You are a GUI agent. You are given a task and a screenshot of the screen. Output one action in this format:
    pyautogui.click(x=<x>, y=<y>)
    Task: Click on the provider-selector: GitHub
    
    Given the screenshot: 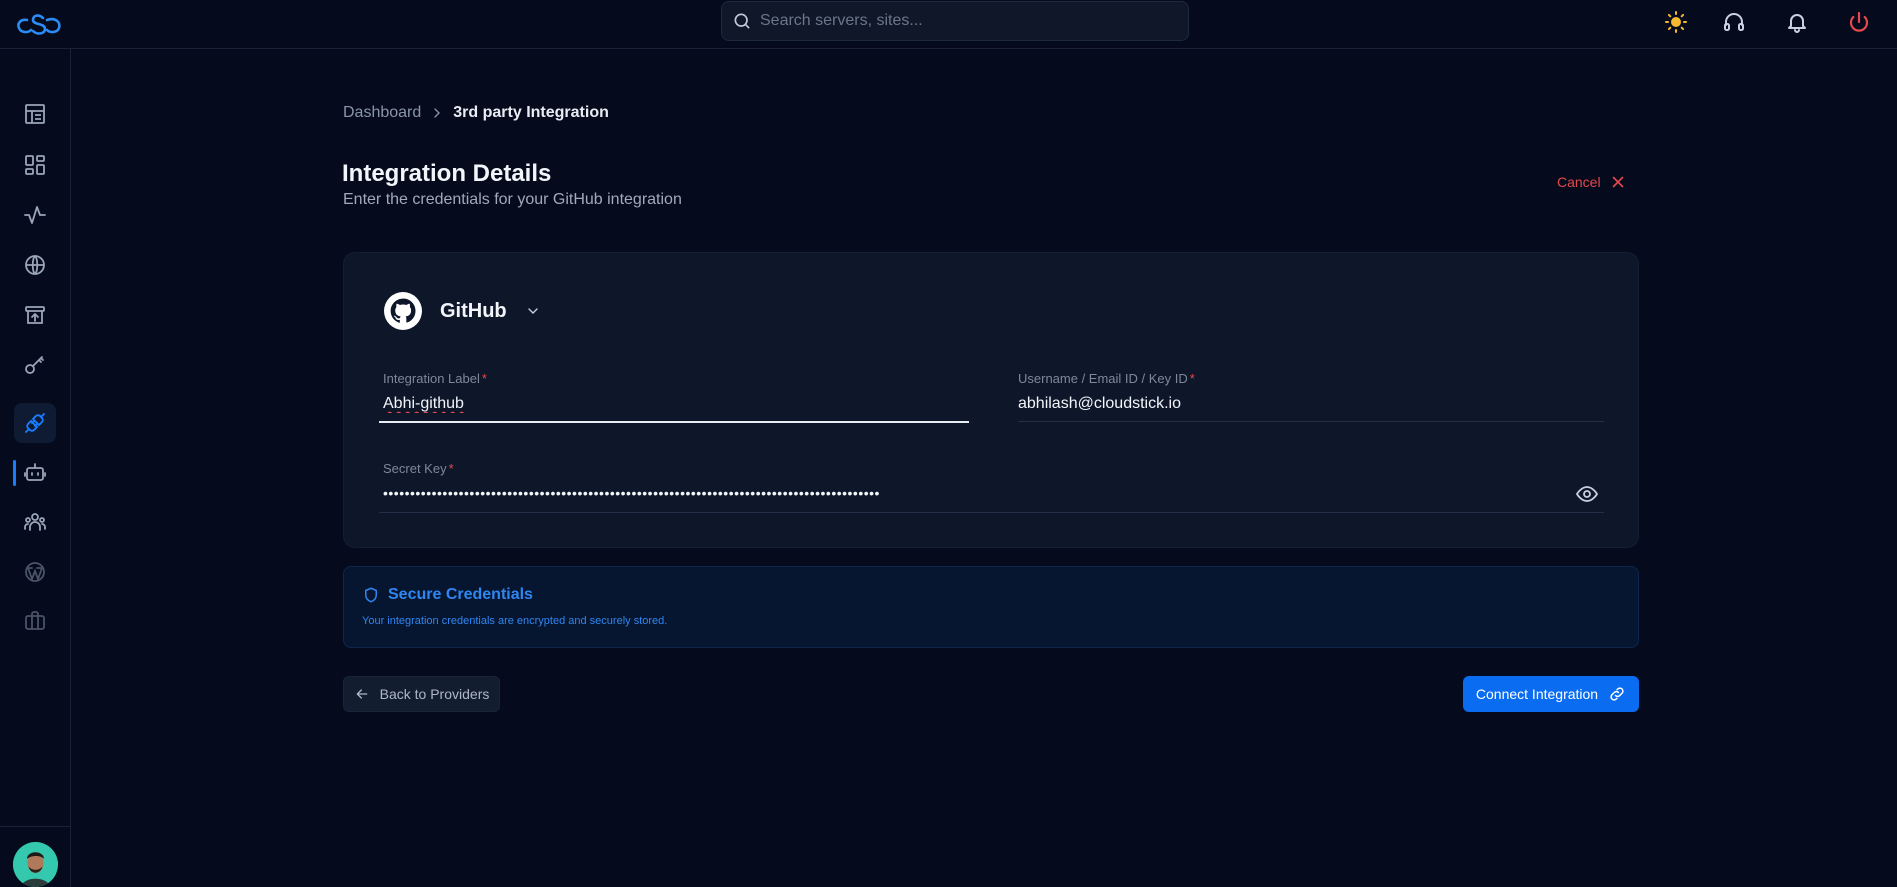 What is the action you would take?
    pyautogui.click(x=462, y=311)
    